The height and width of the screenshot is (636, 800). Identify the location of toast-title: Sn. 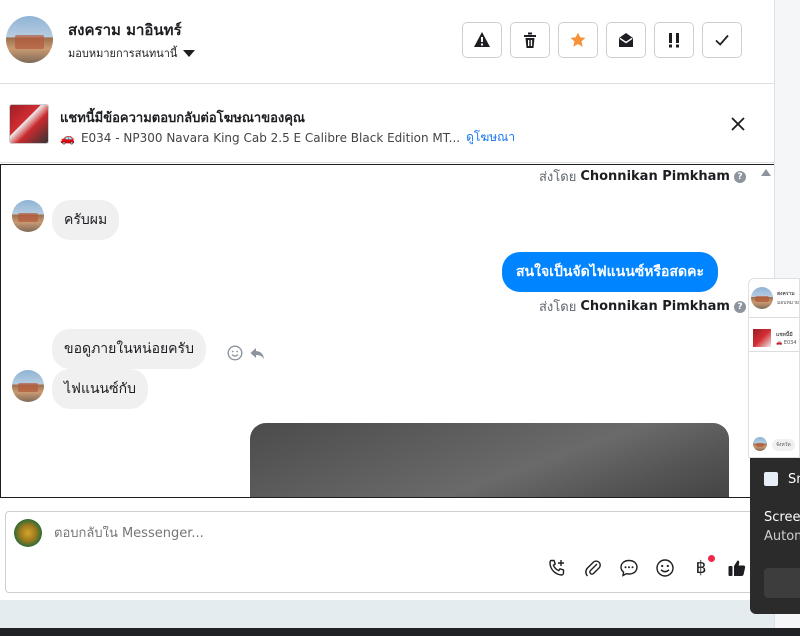
(794, 479).